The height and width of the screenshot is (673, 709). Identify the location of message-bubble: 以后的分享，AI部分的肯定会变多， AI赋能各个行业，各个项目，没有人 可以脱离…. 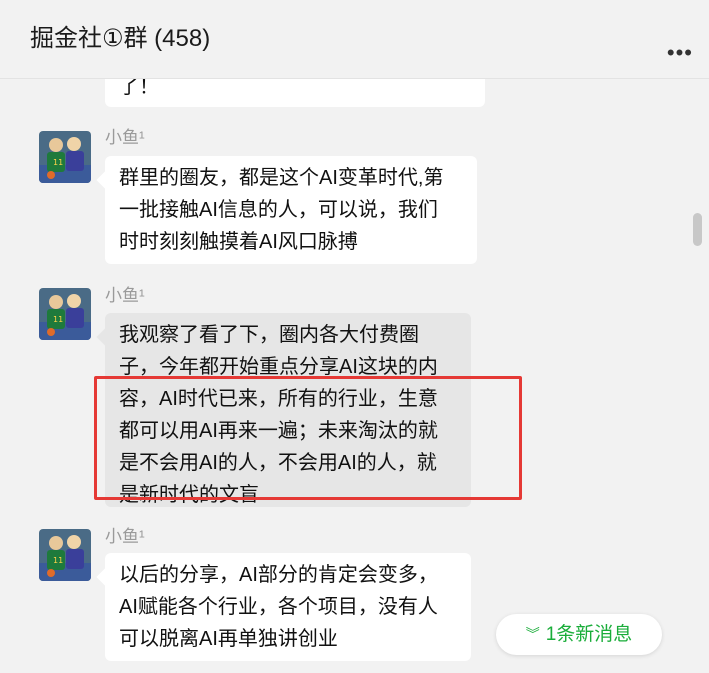
(288, 607).